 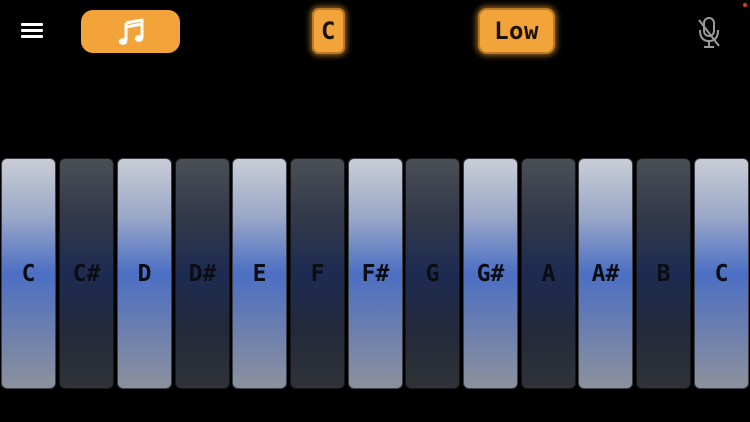 I want to click on key-d-sharp: D#, so click(x=202, y=273).